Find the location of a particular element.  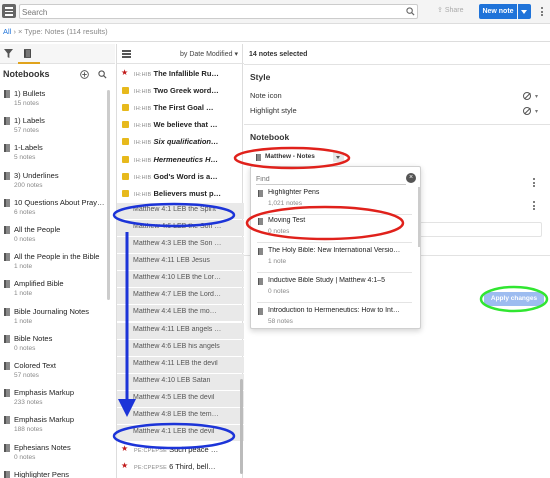

add-notebook-icon is located at coordinates (84, 74).